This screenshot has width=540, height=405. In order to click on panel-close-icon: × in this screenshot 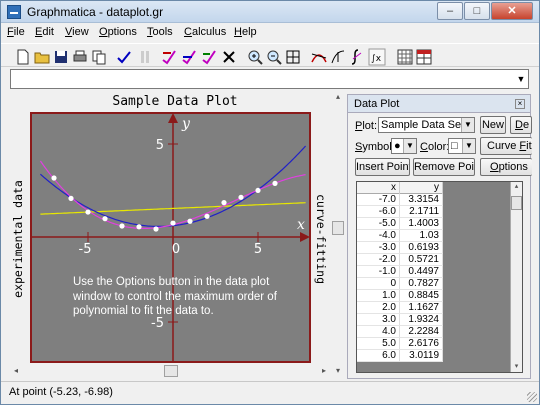, I will do `click(520, 104)`.